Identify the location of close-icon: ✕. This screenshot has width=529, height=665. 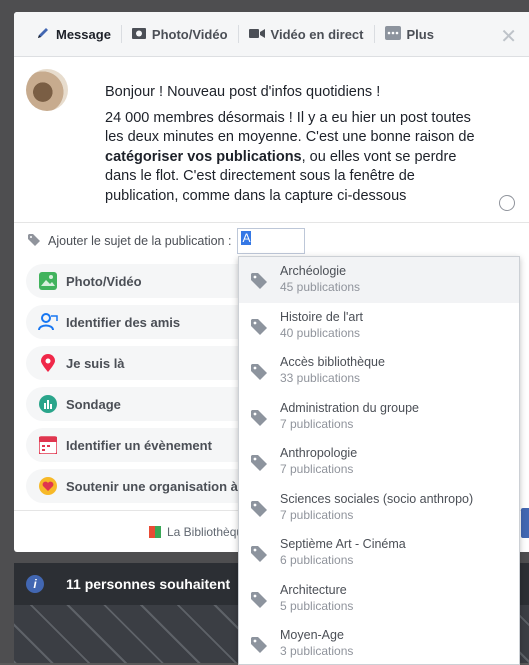
(508, 36).